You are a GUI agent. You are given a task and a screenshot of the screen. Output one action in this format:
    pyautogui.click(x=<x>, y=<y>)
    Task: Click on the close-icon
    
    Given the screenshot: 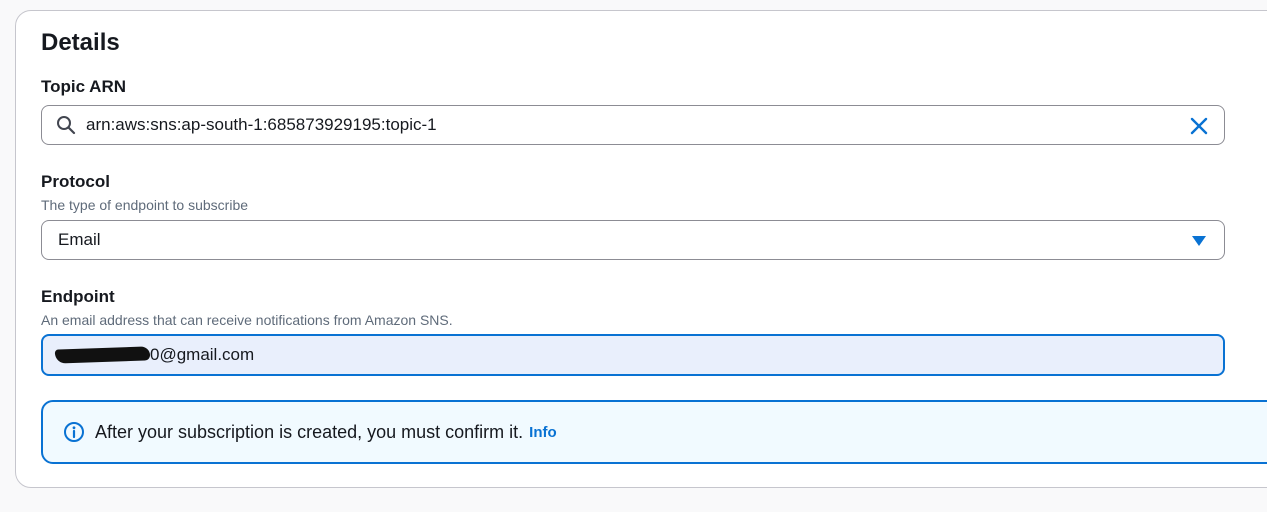 What is the action you would take?
    pyautogui.click(x=1199, y=126)
    